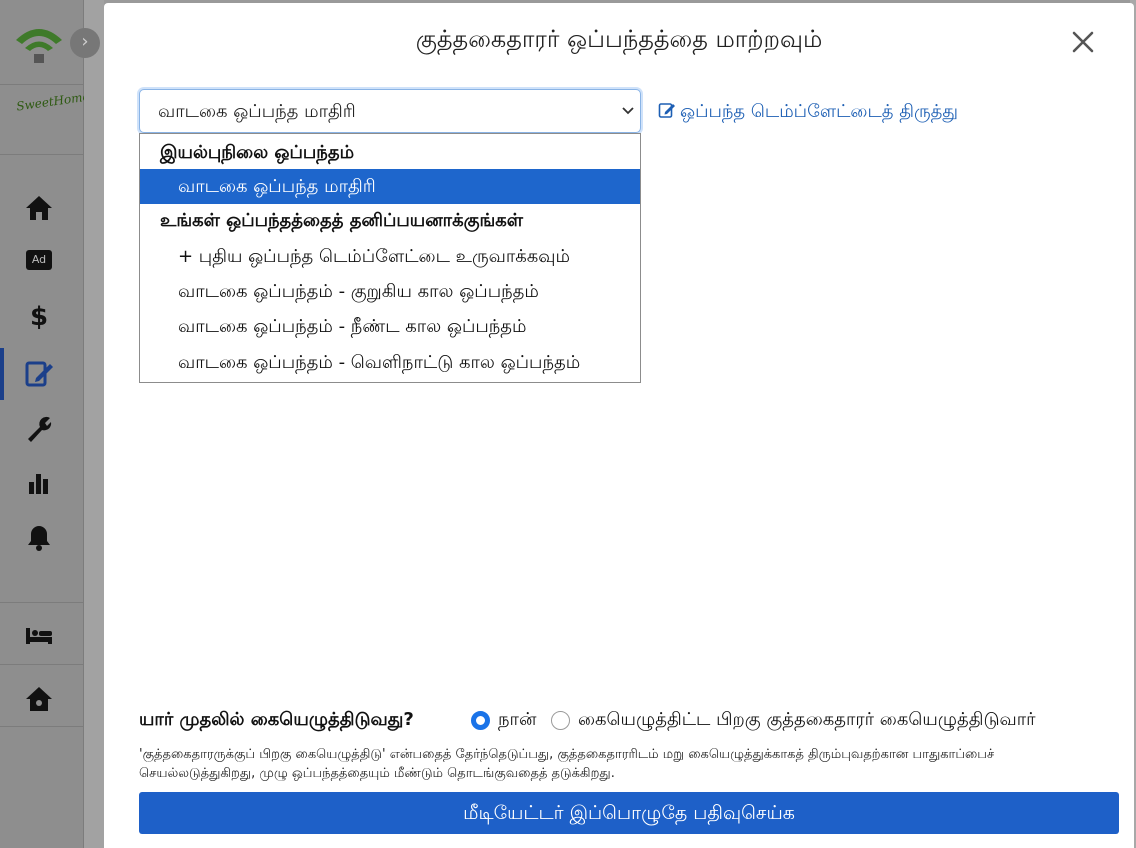 The image size is (1136, 848). What do you see at coordinates (39, 699) in the screenshot?
I see `house-settings-icon` at bounding box center [39, 699].